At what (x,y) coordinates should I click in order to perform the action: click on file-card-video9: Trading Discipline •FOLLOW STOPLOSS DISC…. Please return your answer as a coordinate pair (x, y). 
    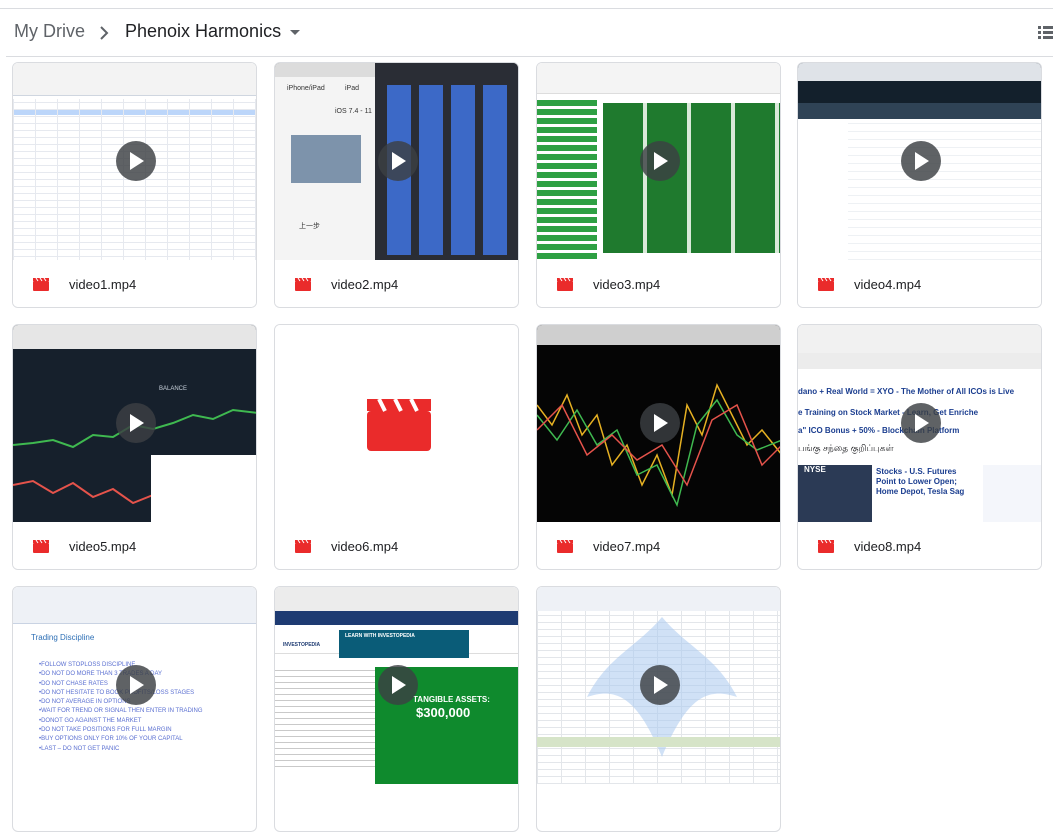
    Looking at the image, I should click on (134, 709).